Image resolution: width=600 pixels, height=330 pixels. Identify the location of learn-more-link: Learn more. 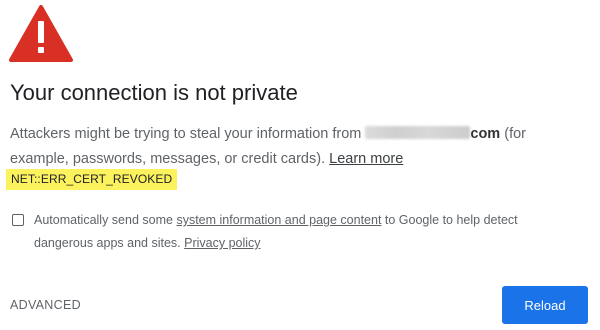
(366, 159).